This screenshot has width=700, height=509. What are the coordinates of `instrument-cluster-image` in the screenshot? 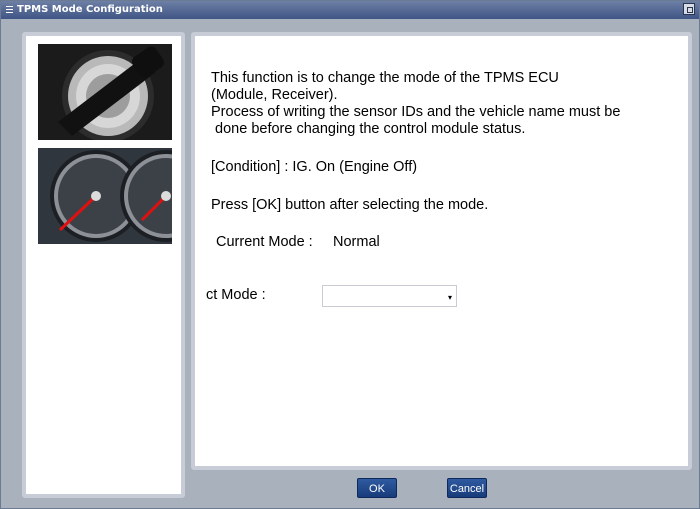 It's located at (105, 196).